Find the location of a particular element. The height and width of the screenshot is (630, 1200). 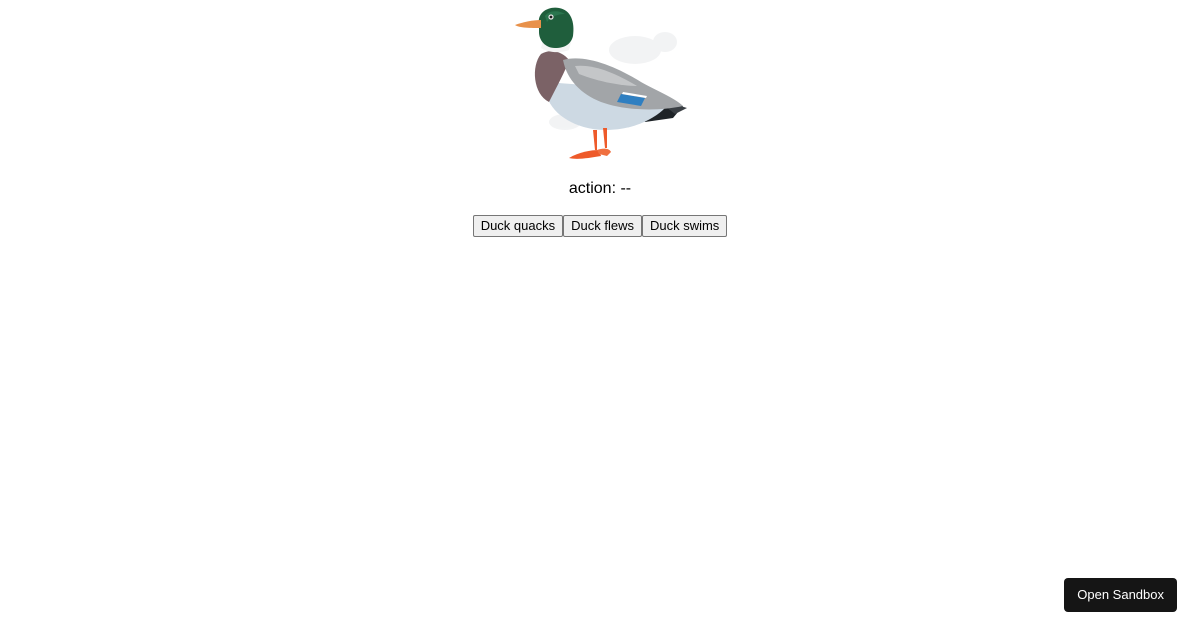

duck-swims-button: Duck swims is located at coordinates (684, 226).